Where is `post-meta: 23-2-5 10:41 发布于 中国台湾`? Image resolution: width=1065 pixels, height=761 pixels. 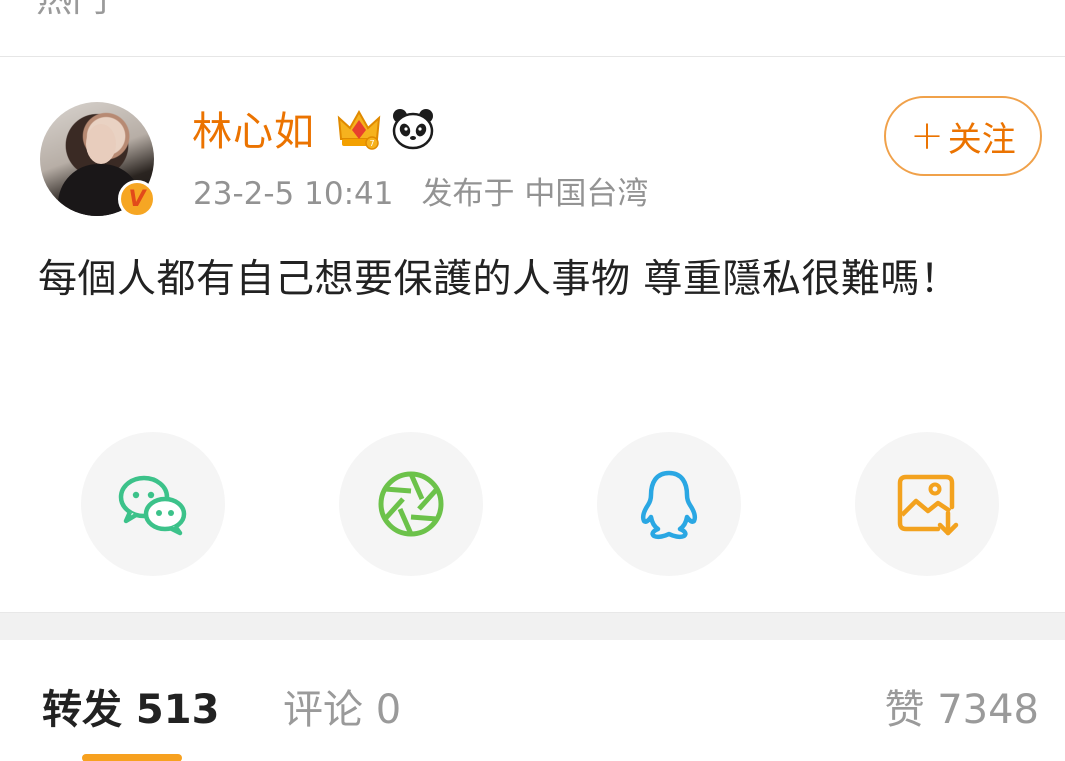 post-meta: 23-2-5 10:41 发布于 中国台湾 is located at coordinates (420, 194).